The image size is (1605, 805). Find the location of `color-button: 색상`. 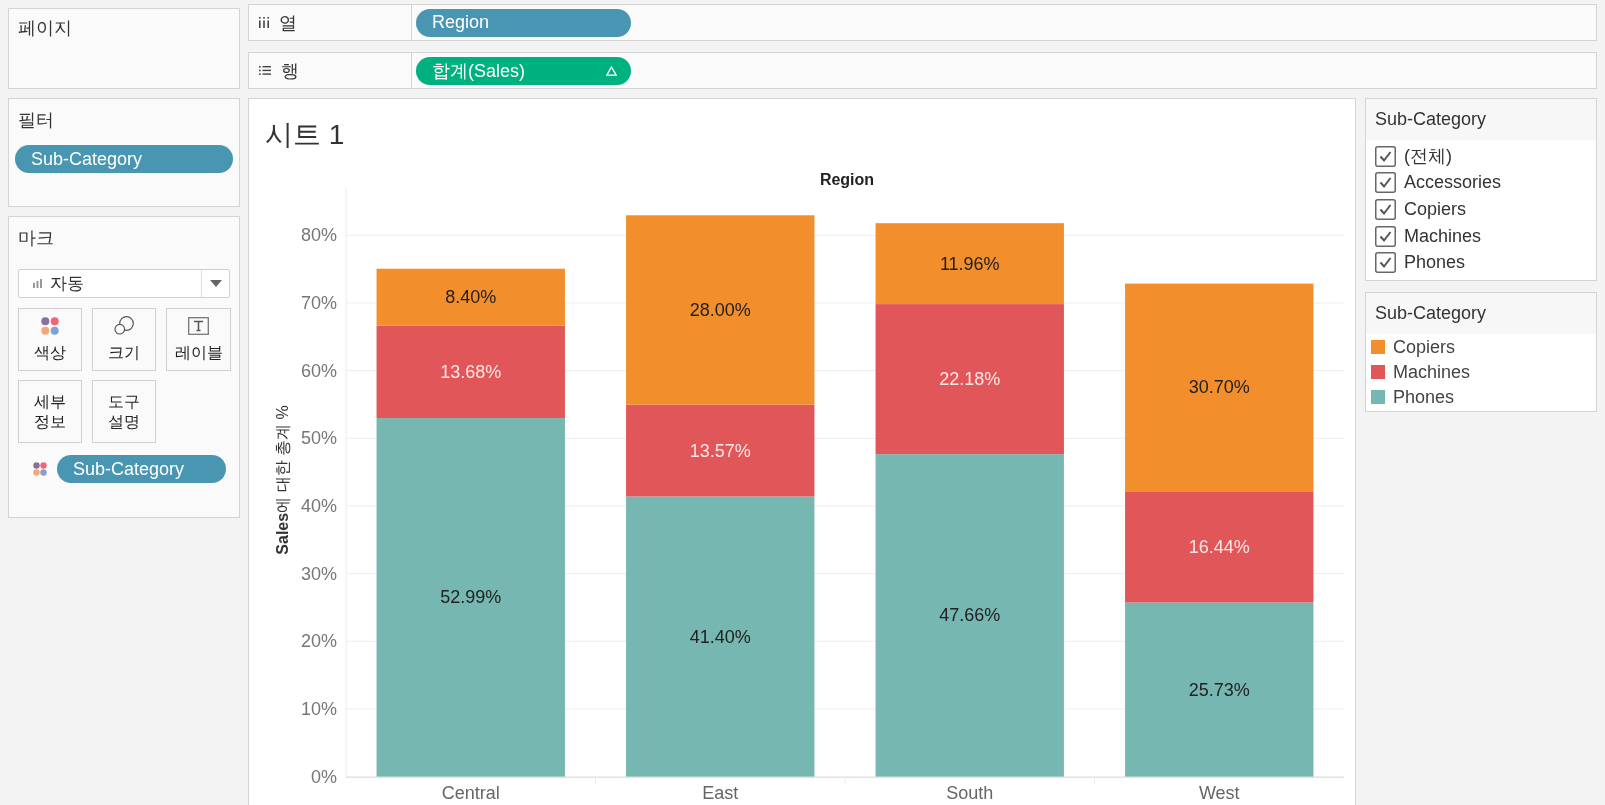

color-button: 색상 is located at coordinates (50, 339).